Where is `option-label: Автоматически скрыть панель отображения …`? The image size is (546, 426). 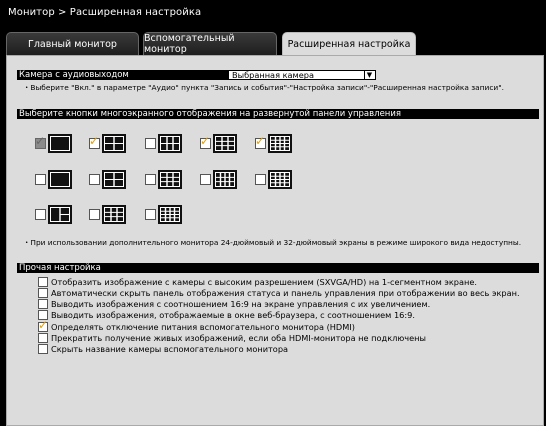 option-label: Автоматически скрыть панель отображения … is located at coordinates (285, 292).